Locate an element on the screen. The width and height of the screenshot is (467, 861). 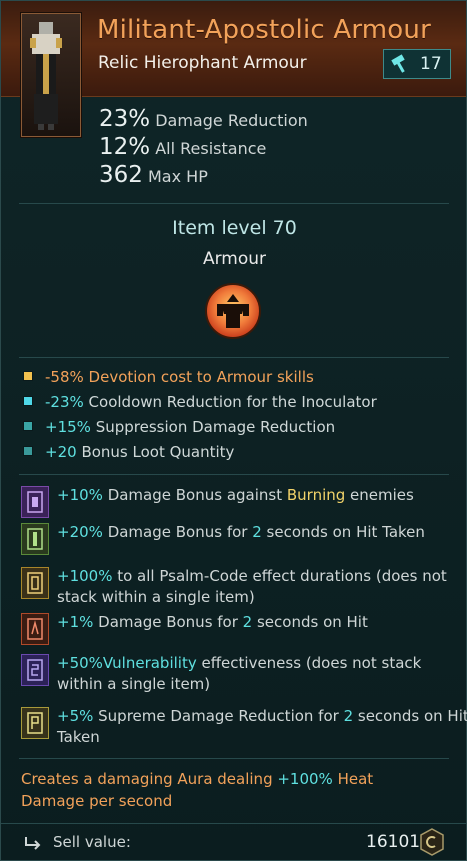
sell-value-amount: 16101 is located at coordinates (393, 842).